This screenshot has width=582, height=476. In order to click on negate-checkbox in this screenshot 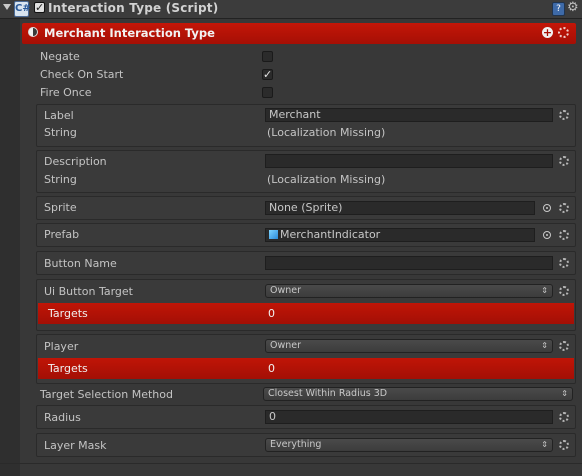, I will do `click(267, 56)`.